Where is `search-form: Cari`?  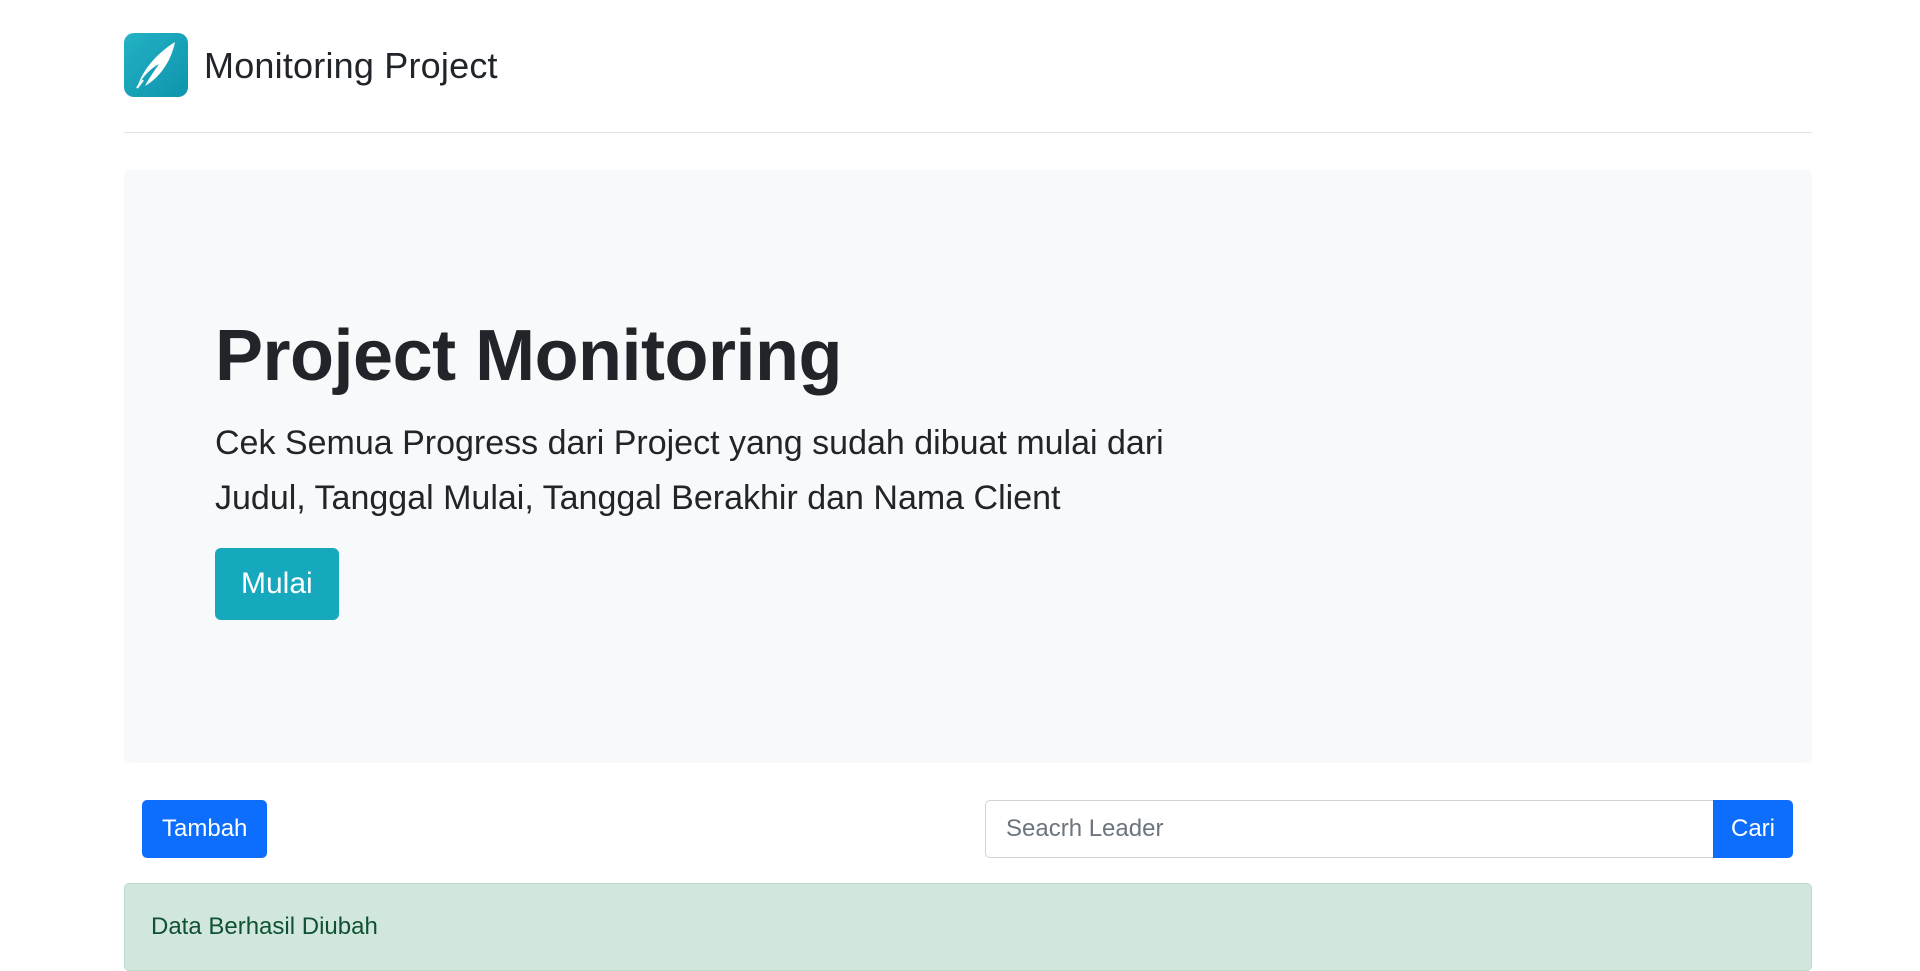 search-form: Cari is located at coordinates (1389, 829).